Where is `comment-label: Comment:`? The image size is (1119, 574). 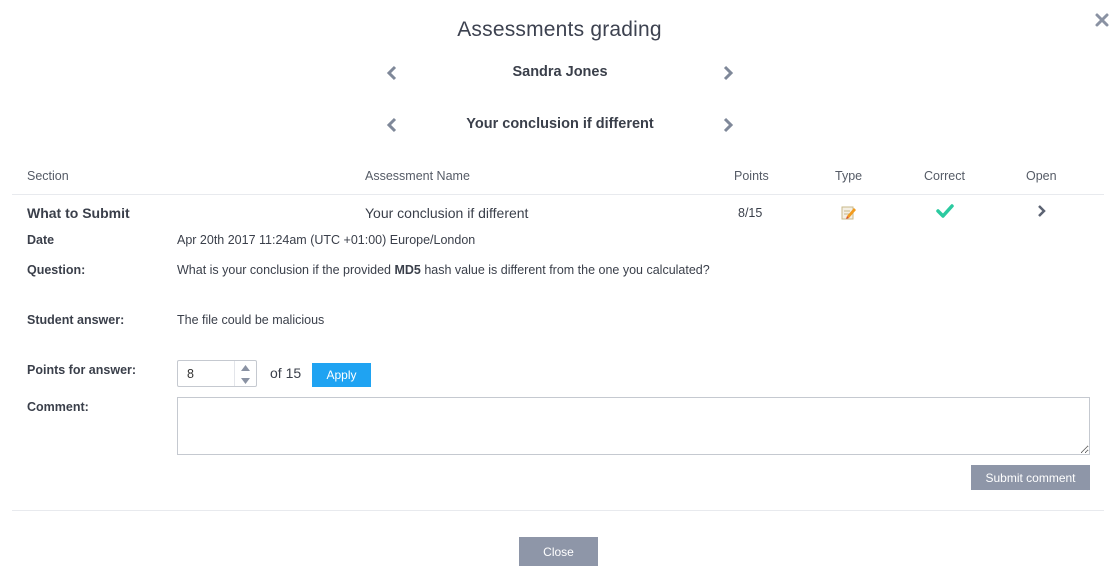 comment-label: Comment: is located at coordinates (58, 407).